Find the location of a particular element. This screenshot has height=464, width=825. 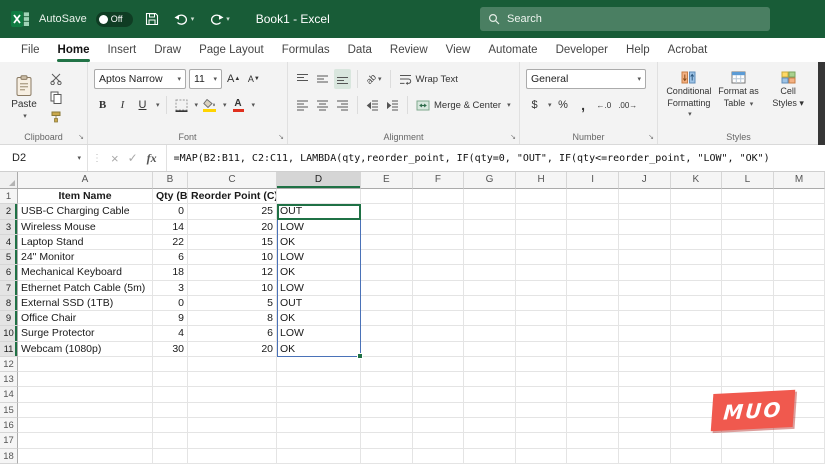

cell-E3 is located at coordinates (387, 227).